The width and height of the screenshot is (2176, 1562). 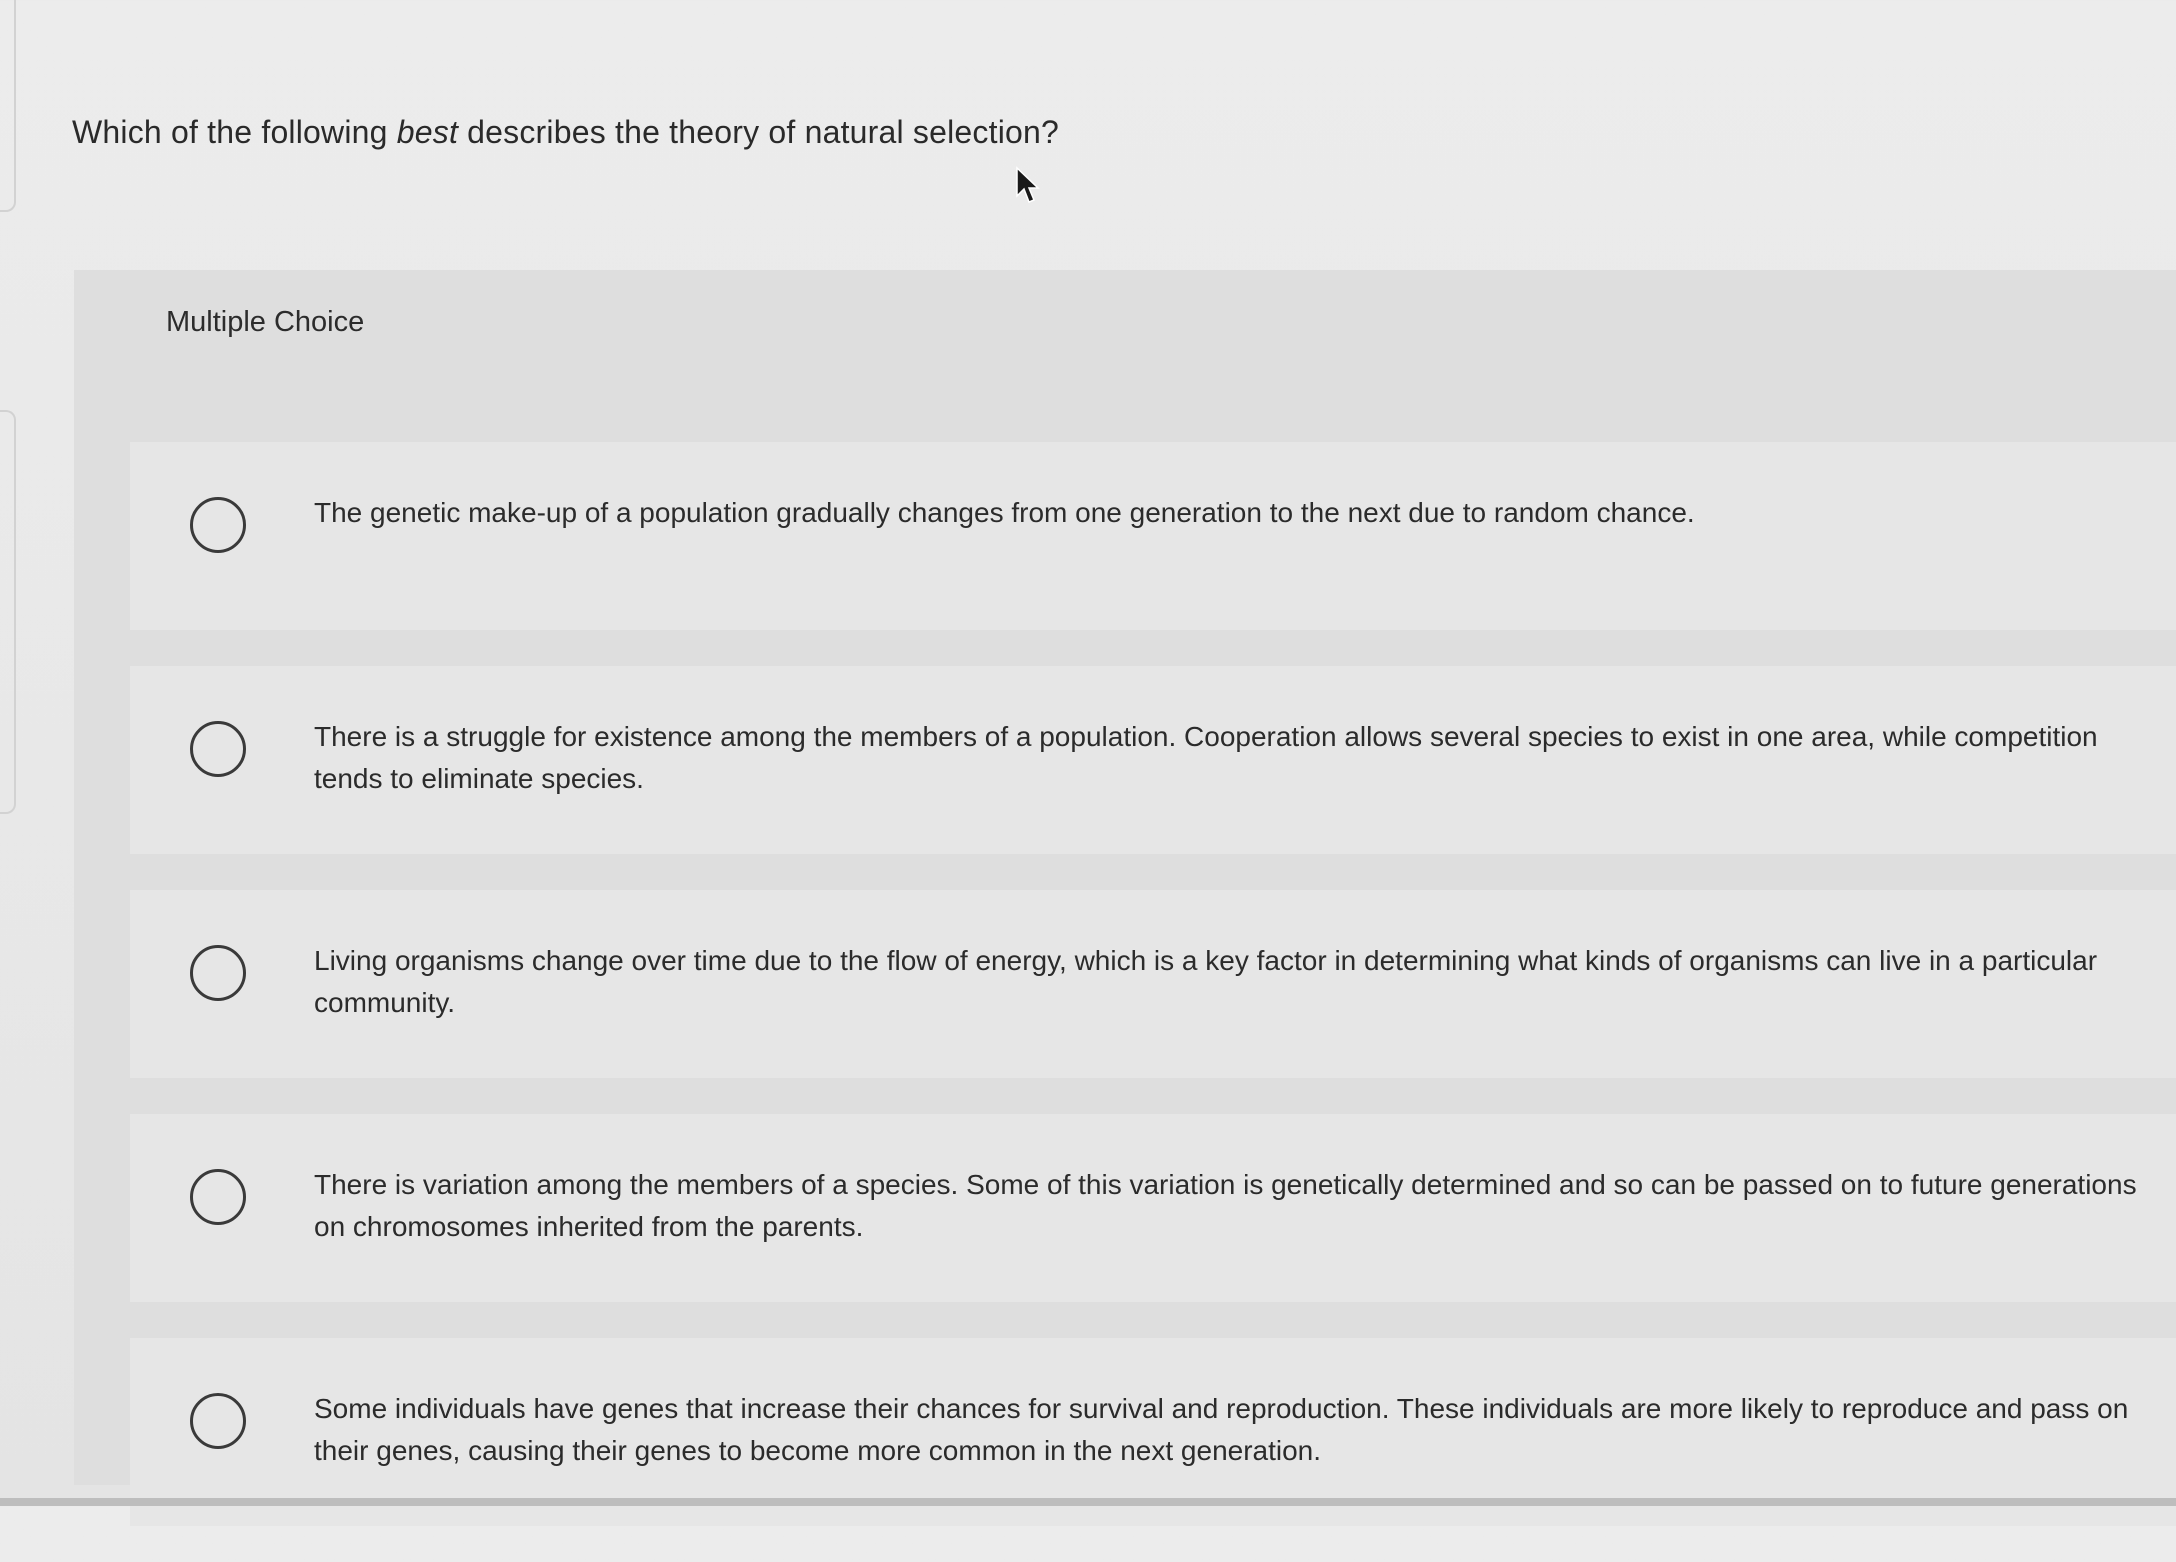 What do you see at coordinates (427, 132) in the screenshot?
I see `question-emphasis: best` at bounding box center [427, 132].